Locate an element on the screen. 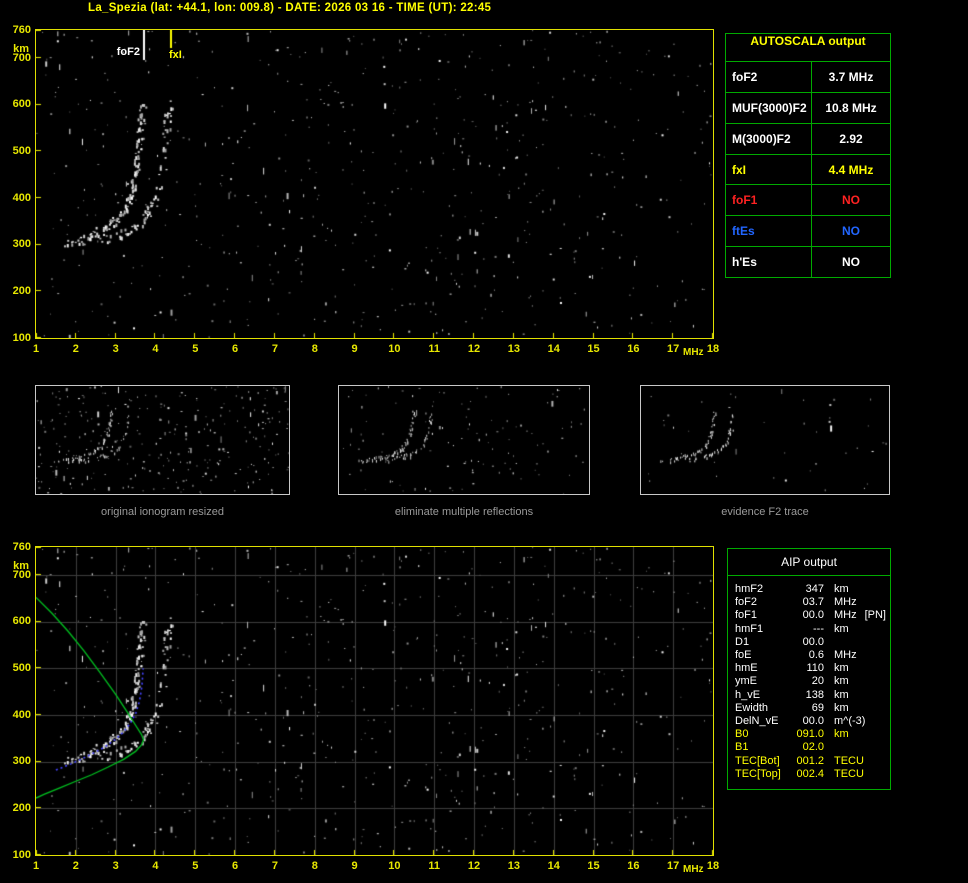 This screenshot has width=968, height=883. aip-row-value: 002.4 is located at coordinates (810, 773).